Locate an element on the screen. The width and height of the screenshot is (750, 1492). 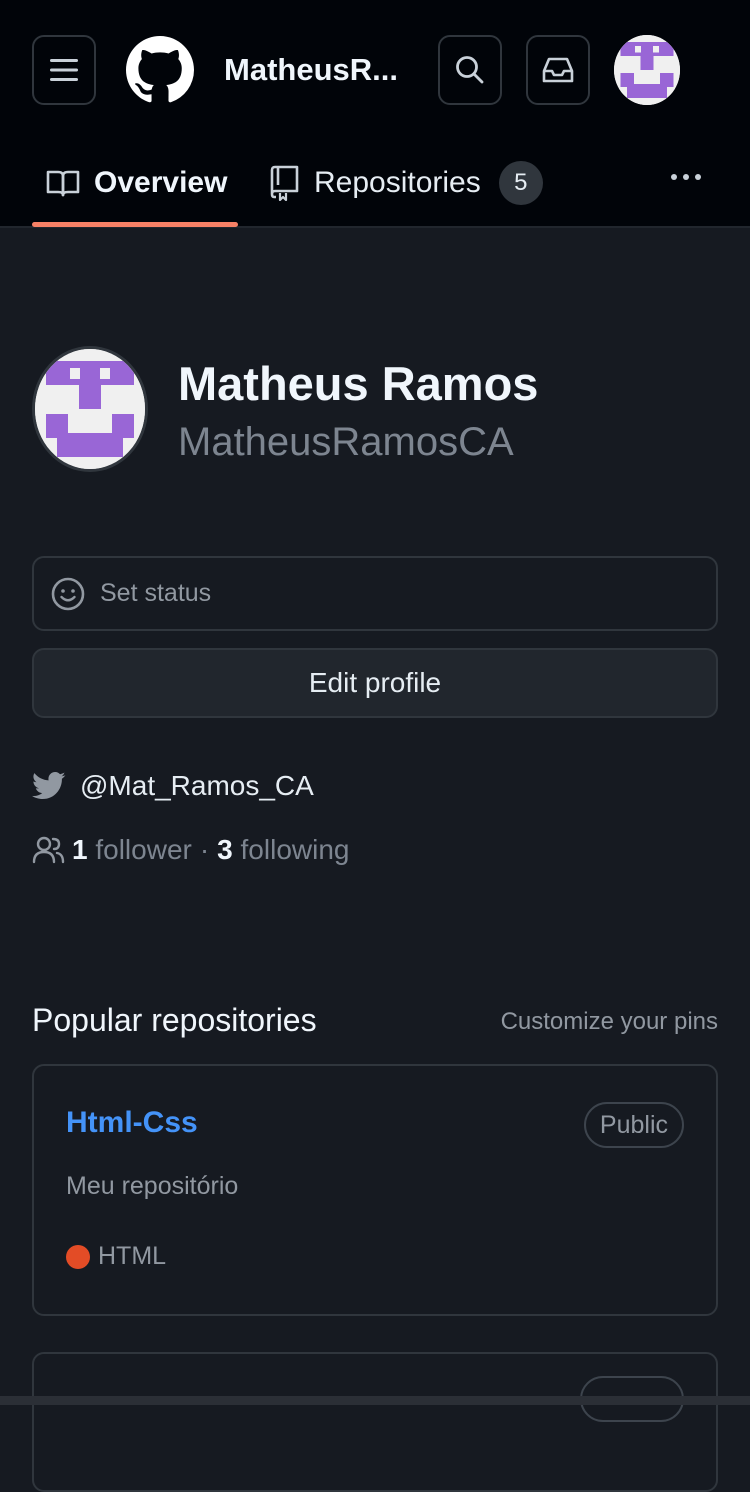
repo-language: HTML is located at coordinates (116, 1256).